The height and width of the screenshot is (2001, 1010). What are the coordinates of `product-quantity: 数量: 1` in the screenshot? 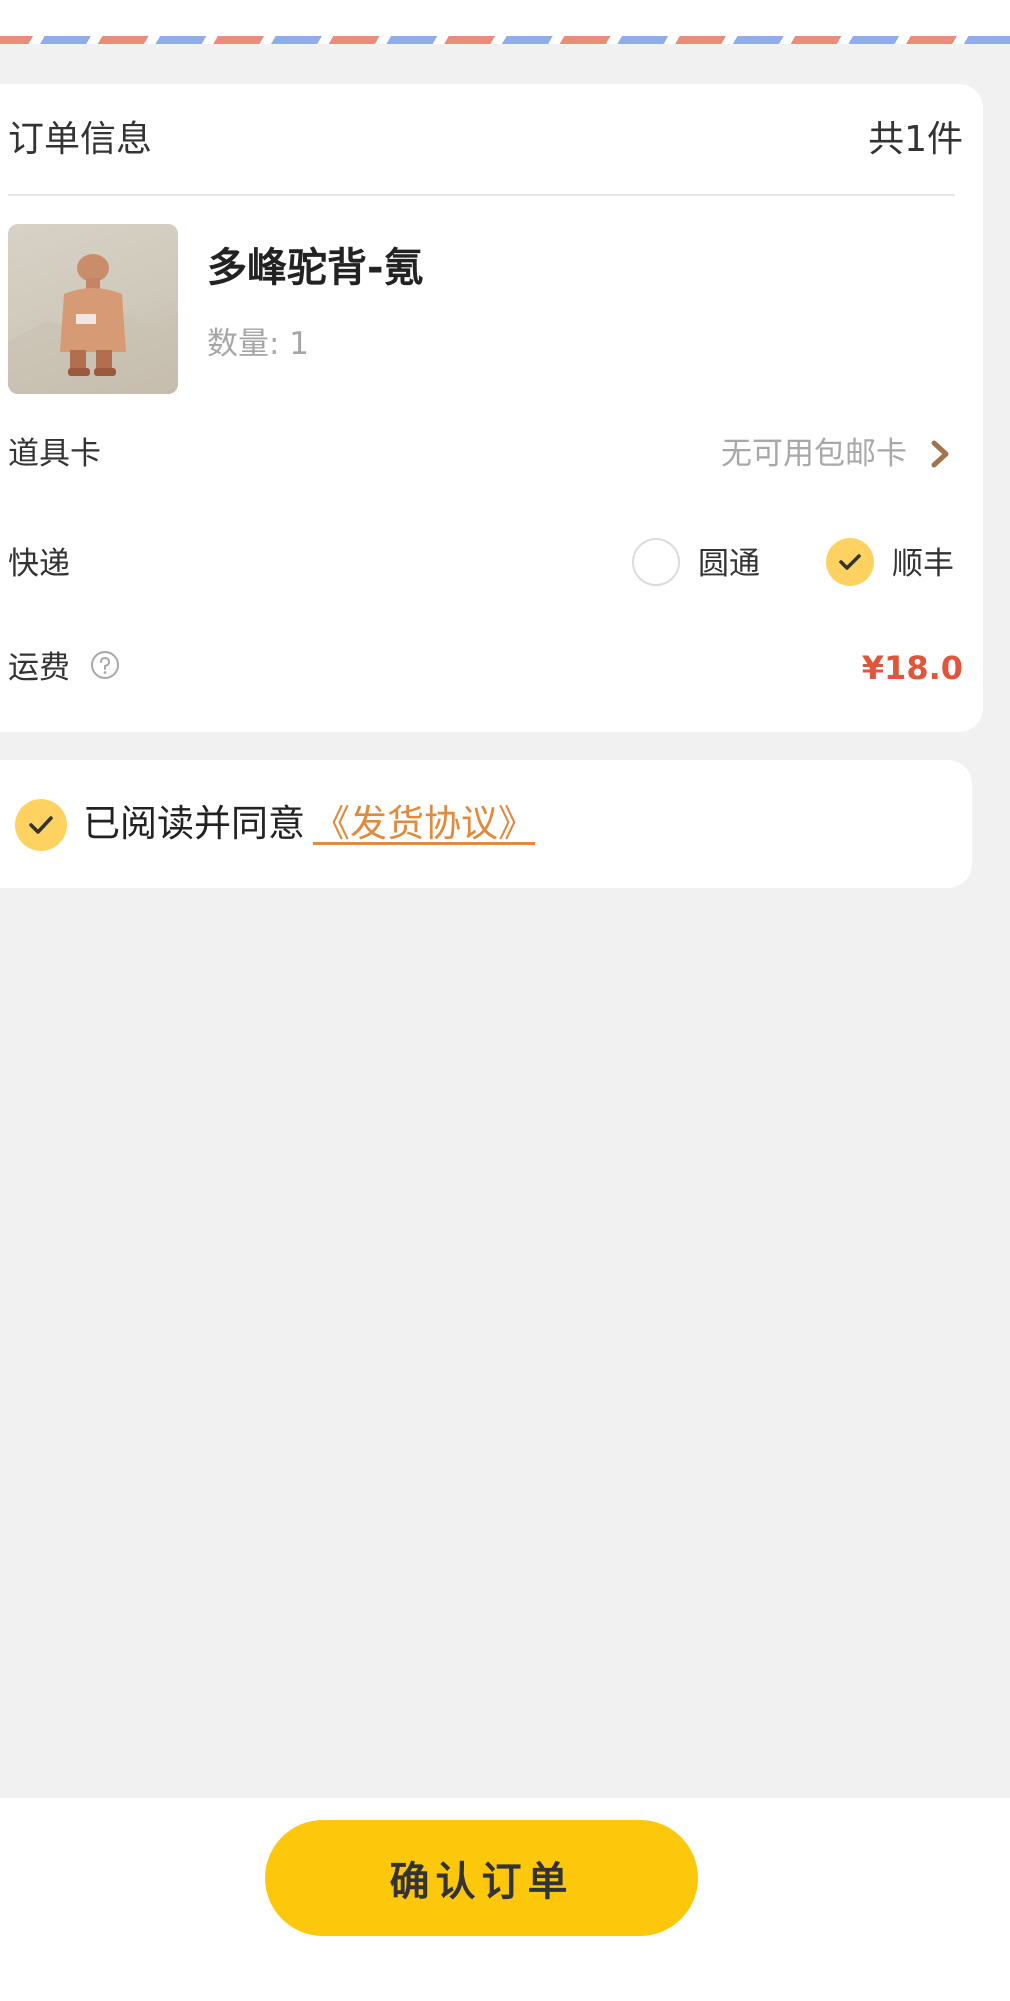 It's located at (258, 344).